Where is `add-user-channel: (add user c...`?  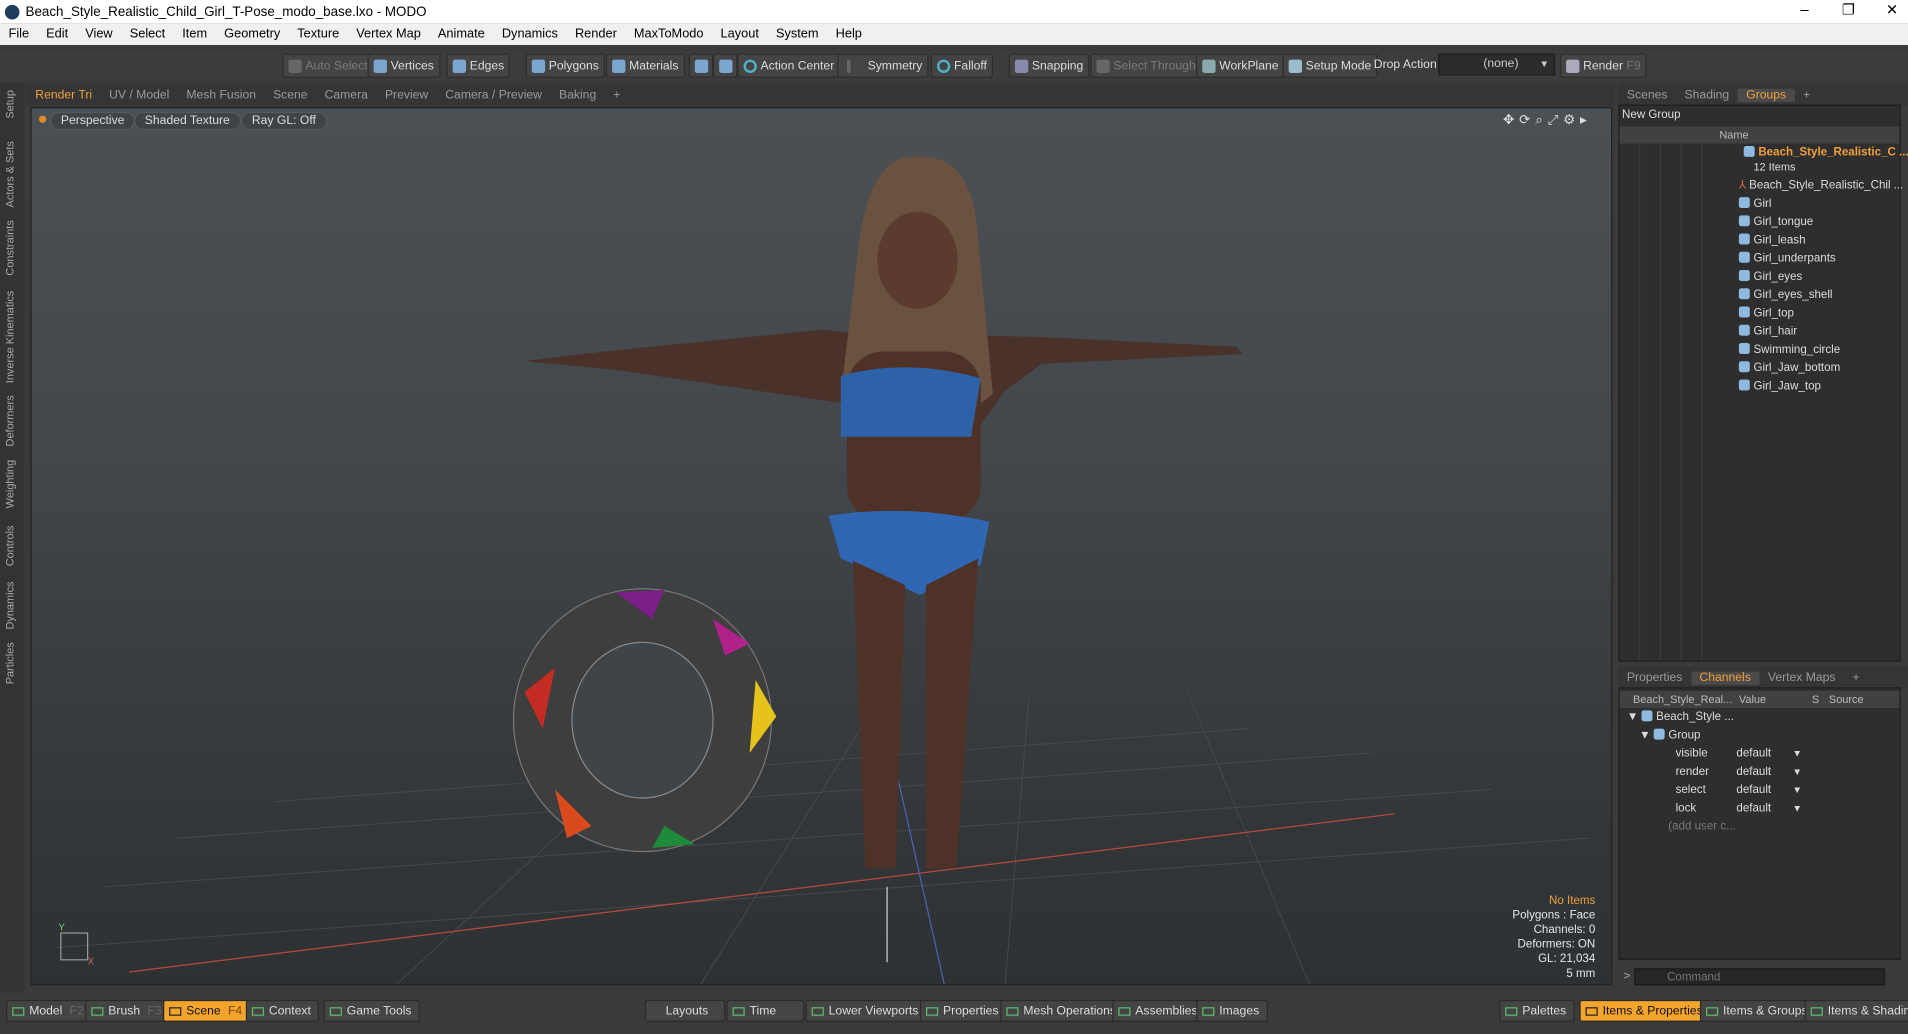
add-user-channel: (add user c... is located at coordinates (1760, 826).